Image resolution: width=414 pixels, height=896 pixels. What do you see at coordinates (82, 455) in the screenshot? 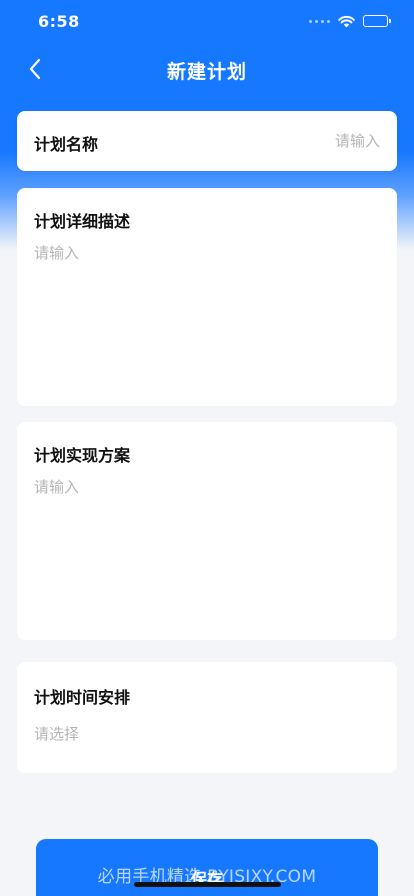
I see `plan-solution-label: 计划实现方案` at bounding box center [82, 455].